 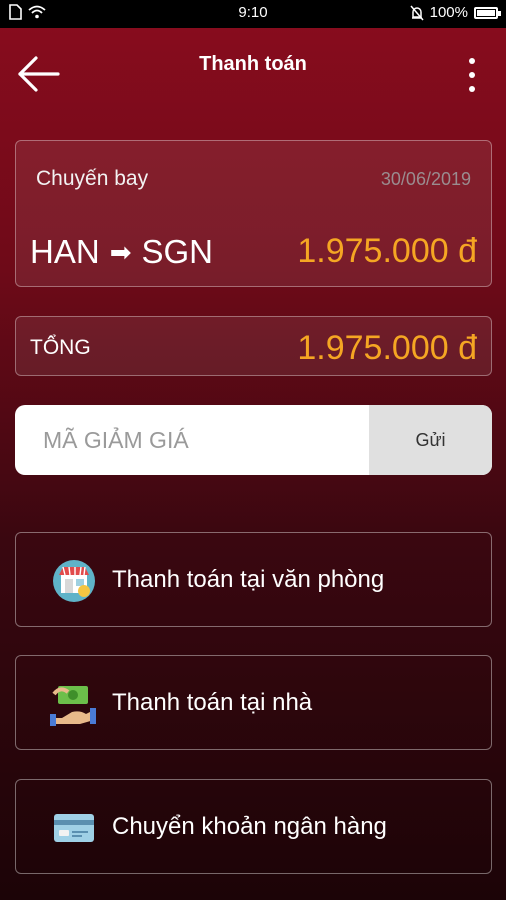 I want to click on battery-percent: 100%, so click(x=448, y=12).